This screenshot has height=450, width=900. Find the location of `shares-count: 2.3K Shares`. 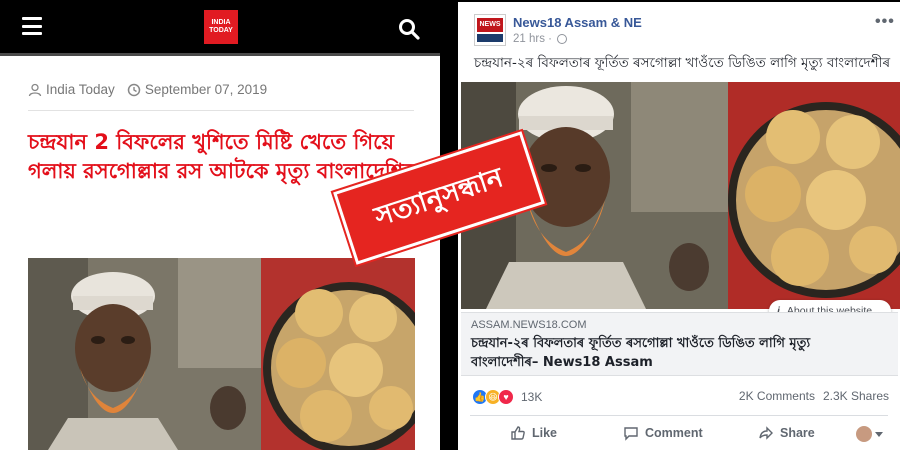

shares-count: 2.3K Shares is located at coordinates (856, 396).